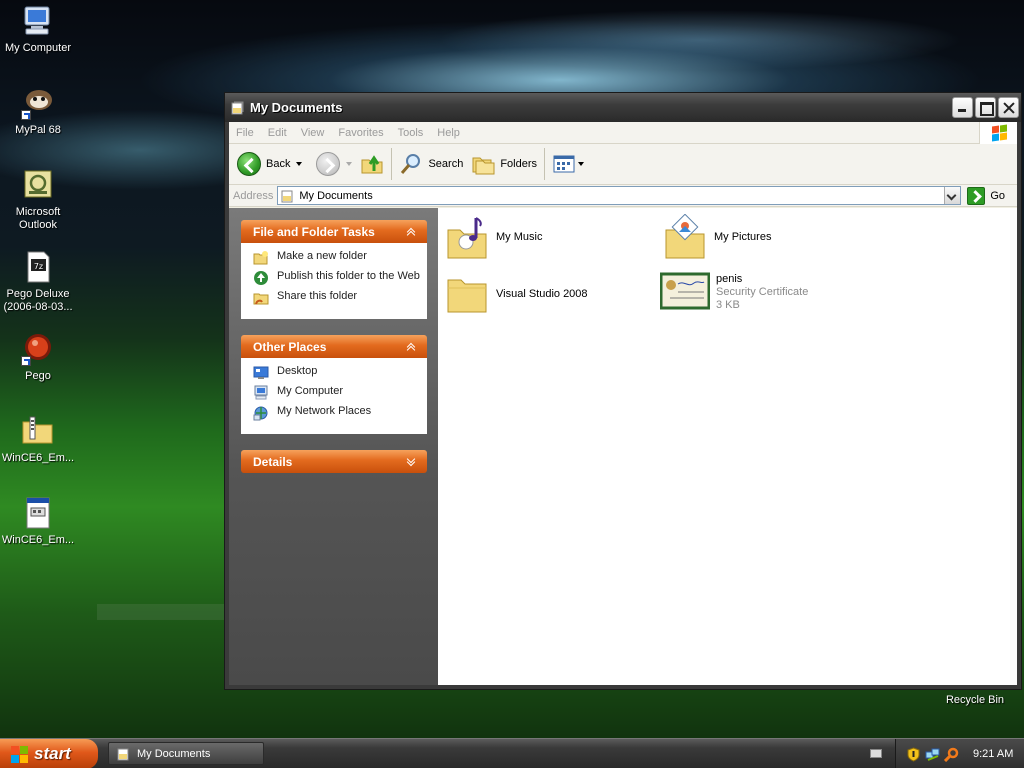 The image size is (1024, 768). I want to click on up-folder-button, so click(372, 164).